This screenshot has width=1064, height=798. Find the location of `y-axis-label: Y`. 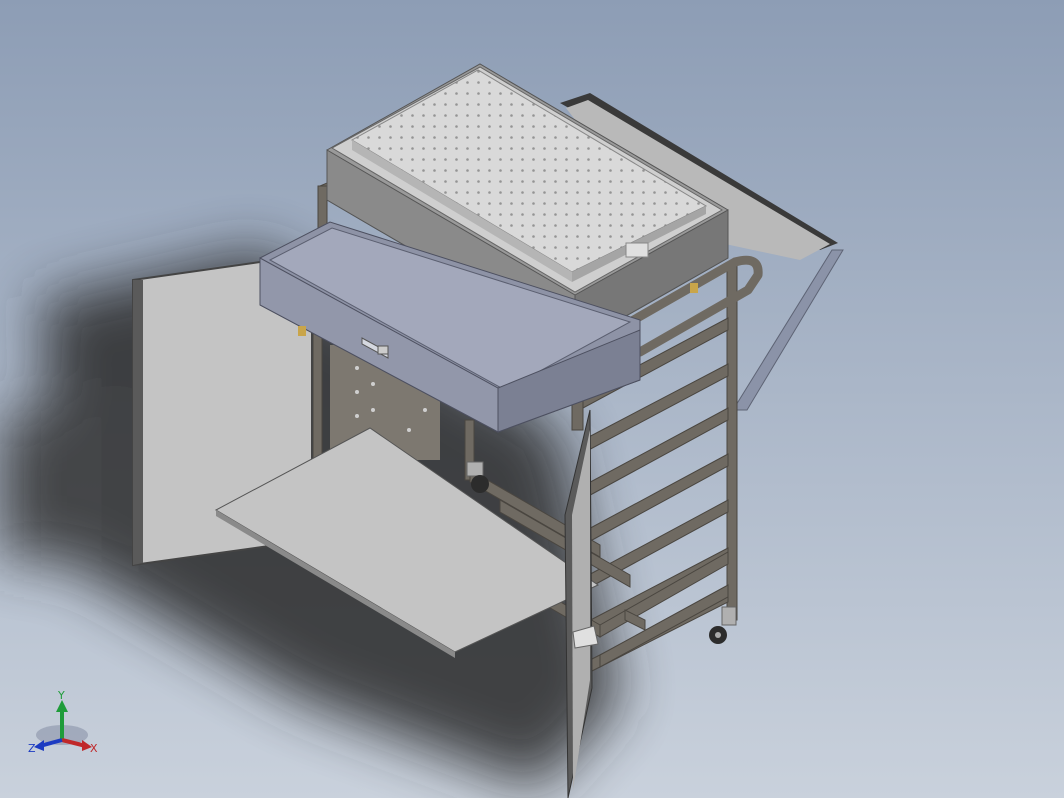

y-axis-label: Y is located at coordinates (61, 695).